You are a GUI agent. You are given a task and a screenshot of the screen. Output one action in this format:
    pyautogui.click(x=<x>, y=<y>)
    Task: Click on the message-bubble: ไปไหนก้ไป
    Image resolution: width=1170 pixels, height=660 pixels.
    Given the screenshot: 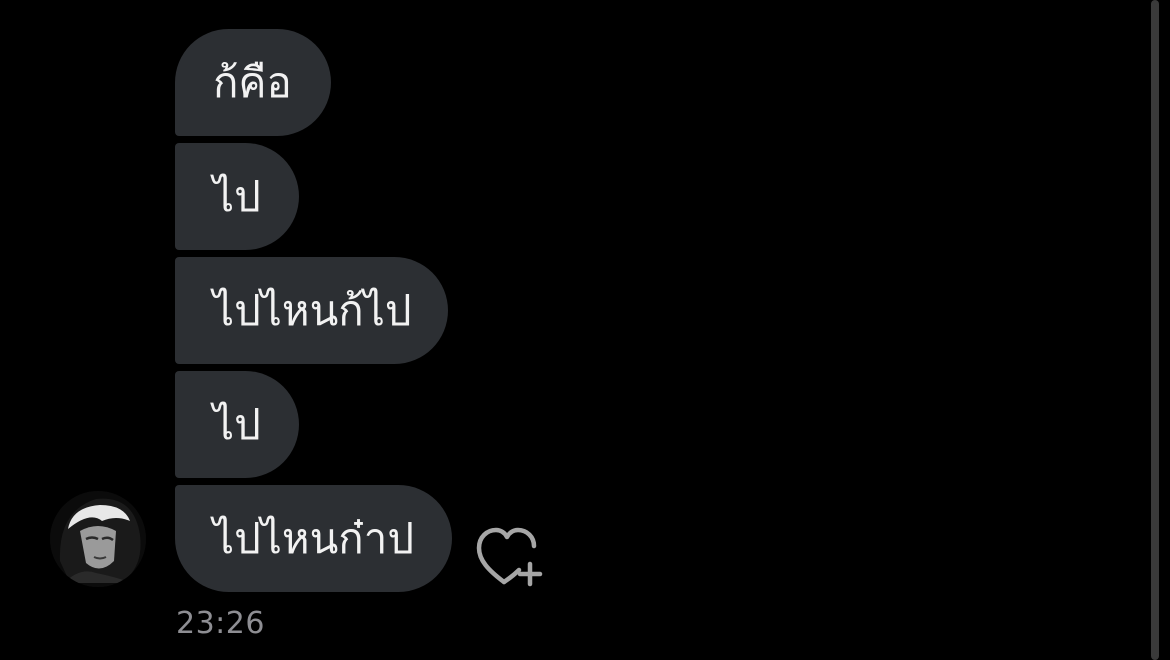 What is the action you would take?
    pyautogui.click(x=311, y=310)
    